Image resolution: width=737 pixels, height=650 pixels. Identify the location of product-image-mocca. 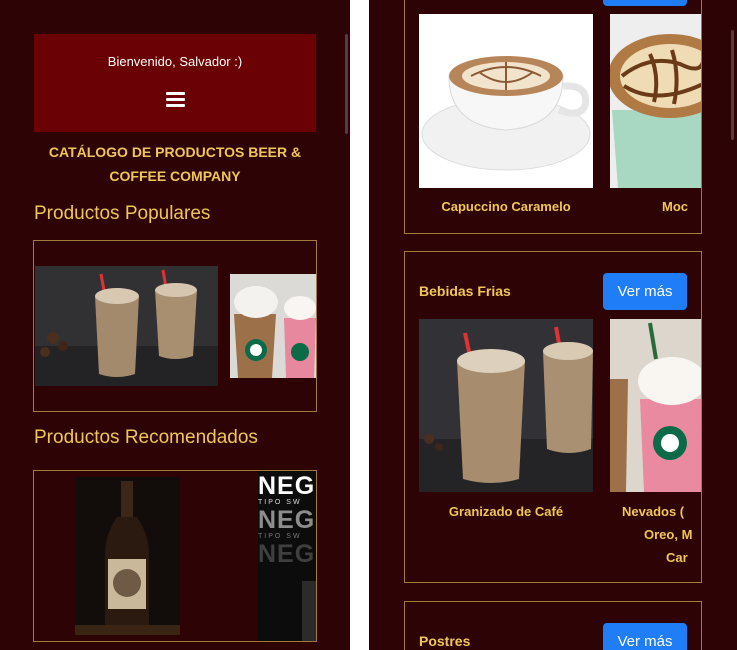
(655, 101).